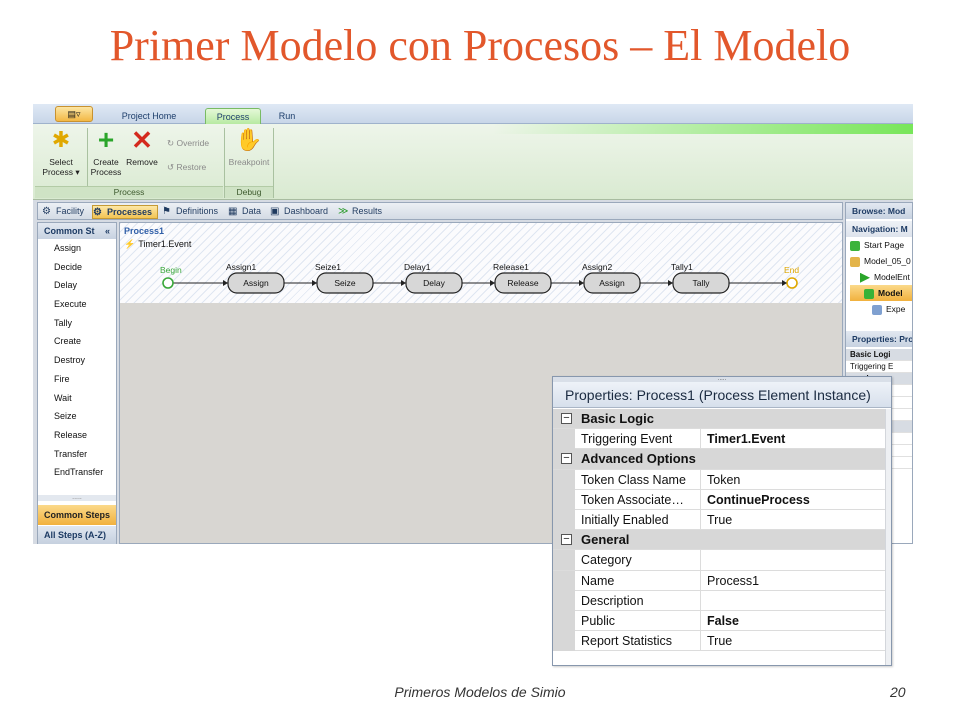  Describe the element at coordinates (617, 418) in the screenshot. I see `property-group-name: Basic Logic` at that location.